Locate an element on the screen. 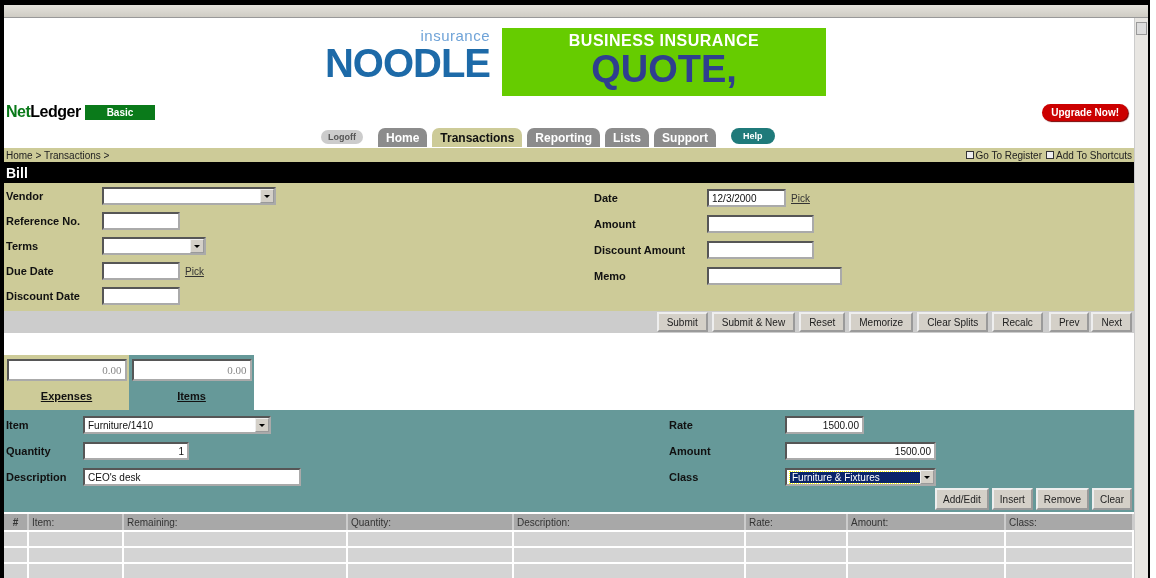 This screenshot has height=578, width=1156. line-button: Remove is located at coordinates (1062, 499).